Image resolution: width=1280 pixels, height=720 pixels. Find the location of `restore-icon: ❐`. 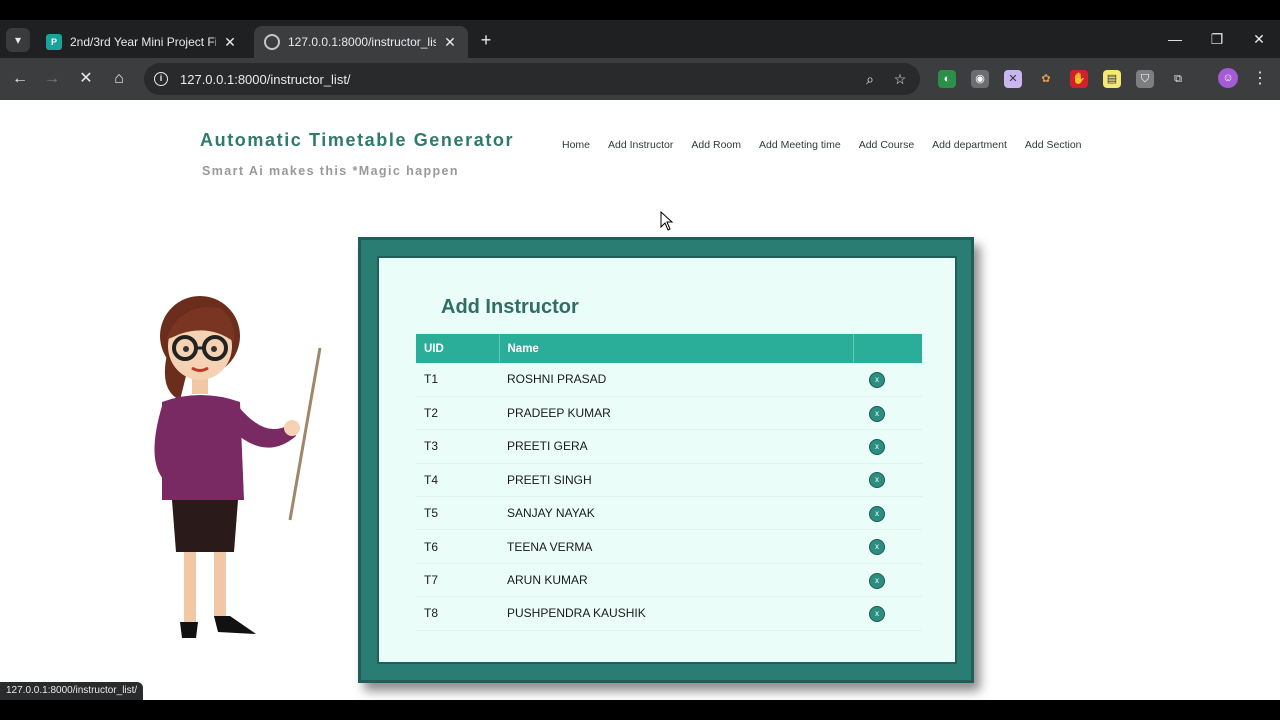

restore-icon: ❐ is located at coordinates (1217, 39).